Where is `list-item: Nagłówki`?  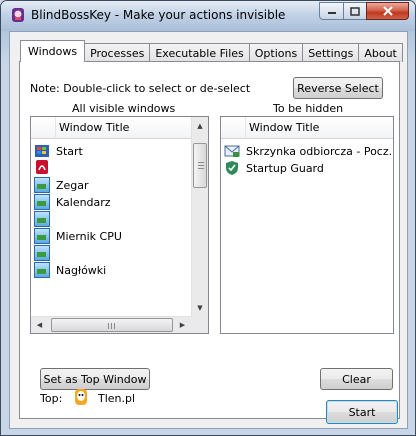 list-item: Nagłówki is located at coordinates (70, 270).